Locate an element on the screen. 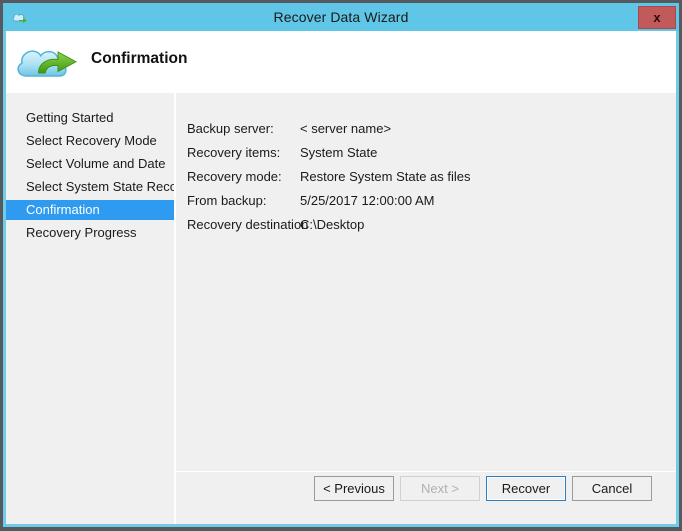 This screenshot has height=531, width=682. wizard-header: Confirmation is located at coordinates (341, 62).